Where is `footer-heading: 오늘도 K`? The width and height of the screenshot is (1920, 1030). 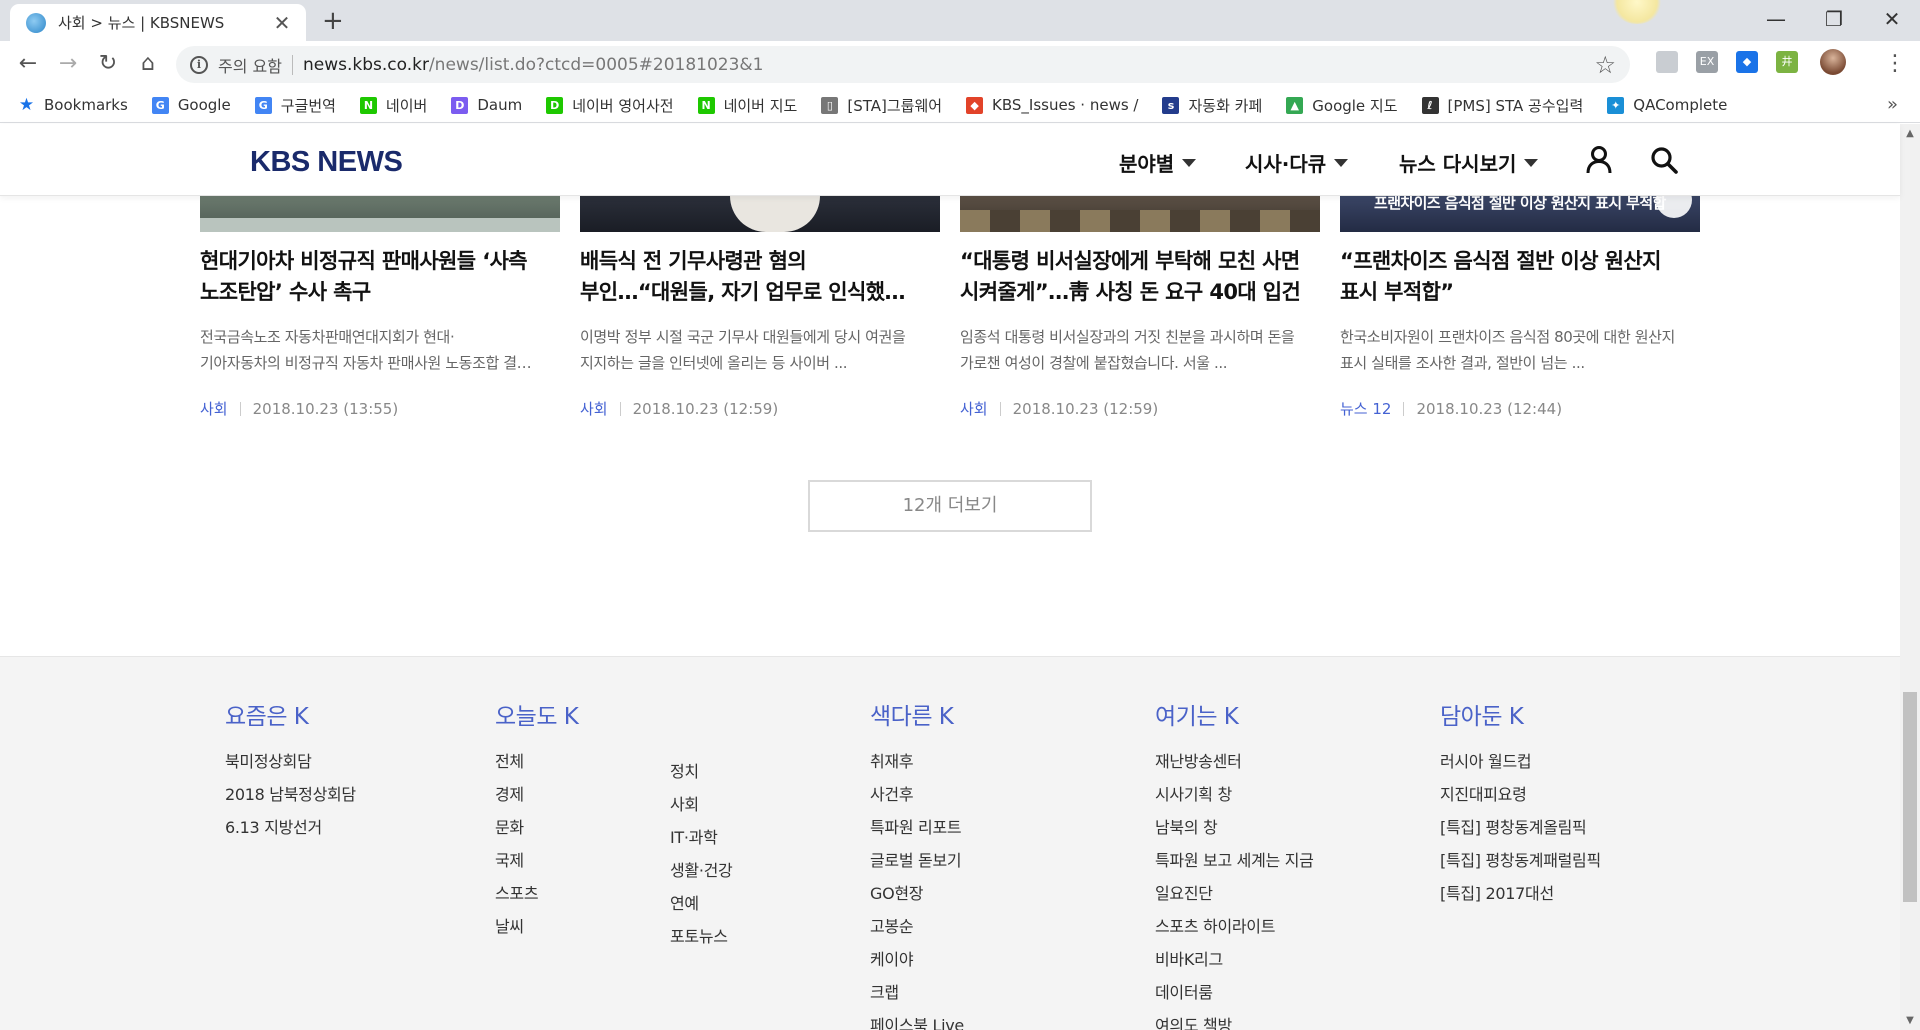 footer-heading: 오늘도 K is located at coordinates (537, 714).